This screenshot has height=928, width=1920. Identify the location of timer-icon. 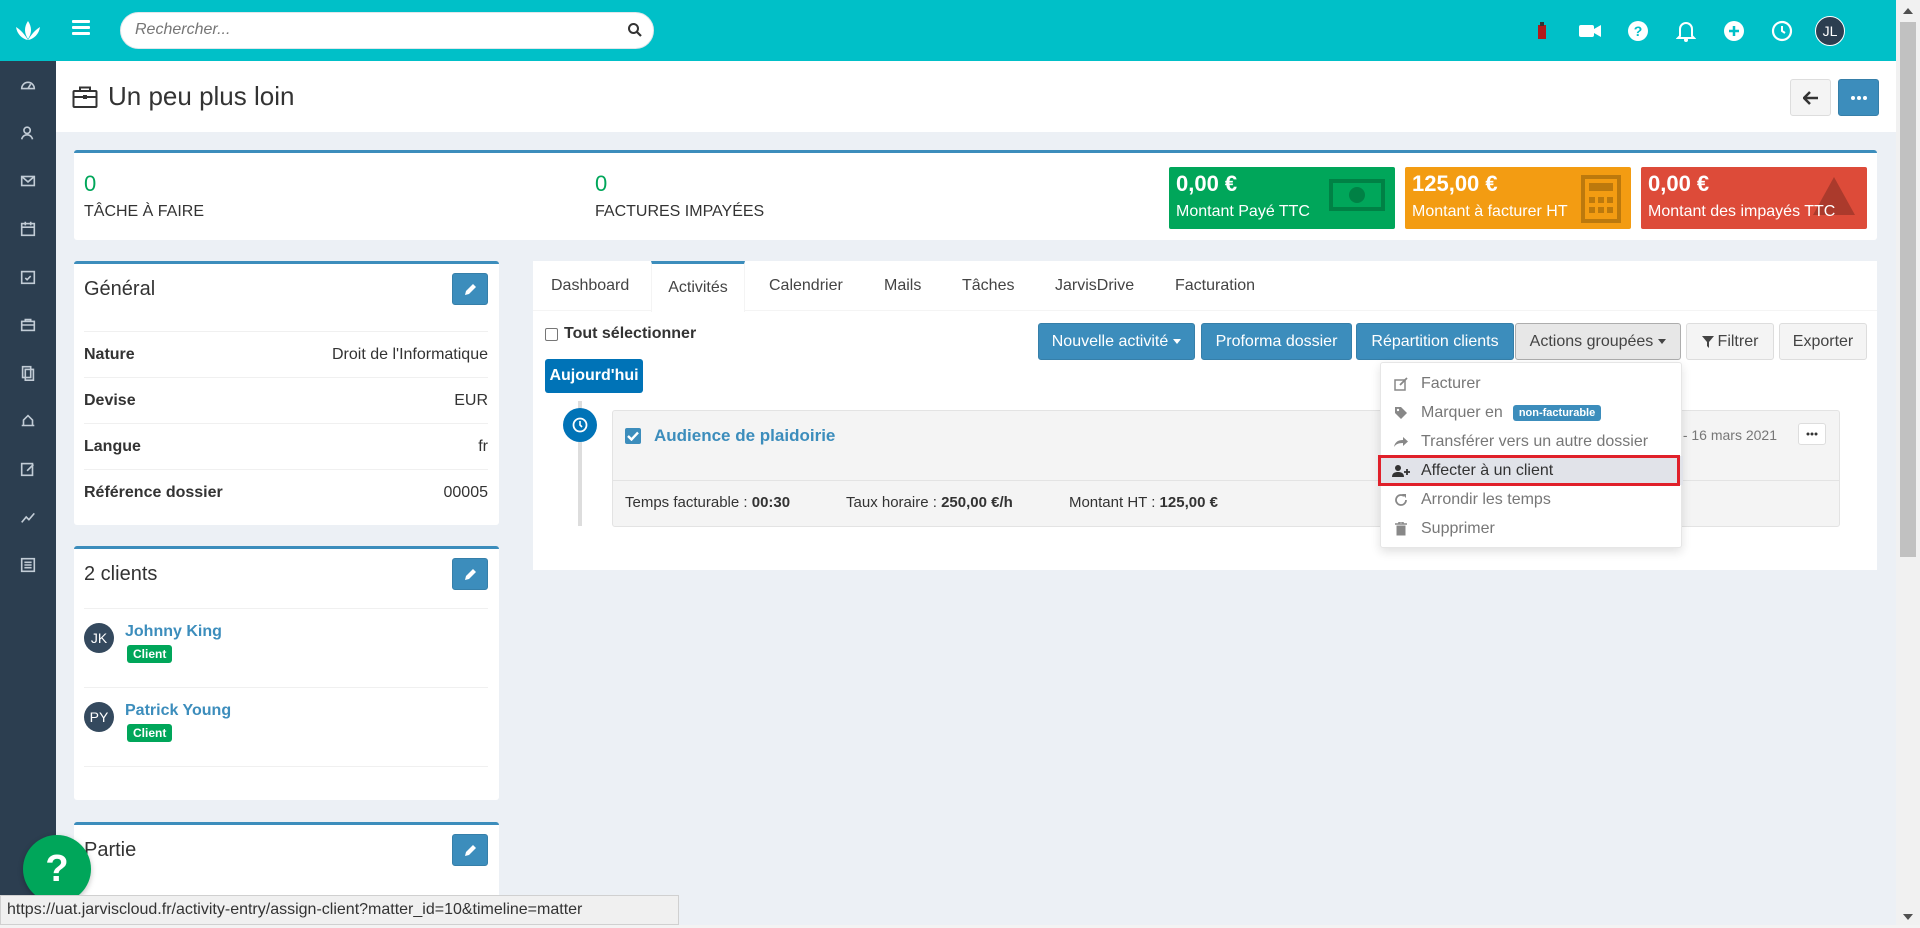
(1542, 31).